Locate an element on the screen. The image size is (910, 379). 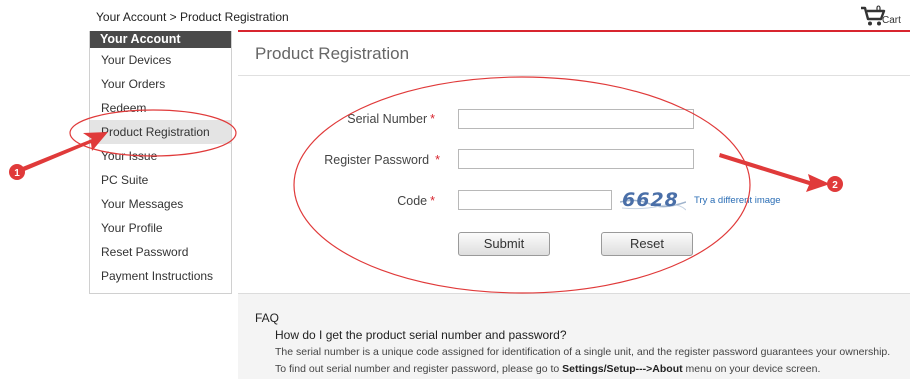
header-divider is located at coordinates (574, 31).